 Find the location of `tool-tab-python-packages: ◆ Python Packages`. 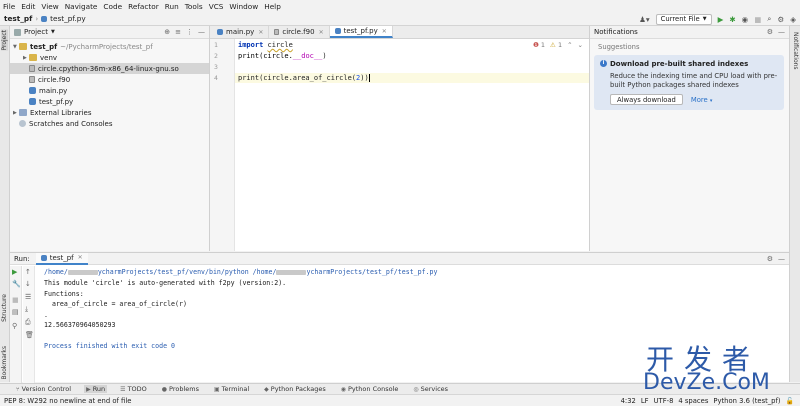

tool-tab-python-packages: ◆ Python Packages is located at coordinates (295, 389).